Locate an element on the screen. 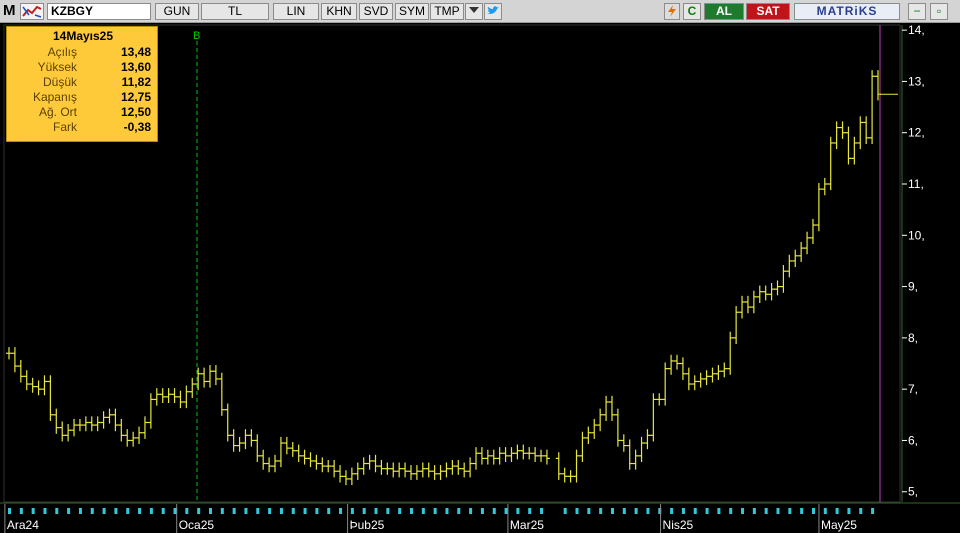 Image resolution: width=960 pixels, height=533 pixels. twitter-icon is located at coordinates (493, 11).